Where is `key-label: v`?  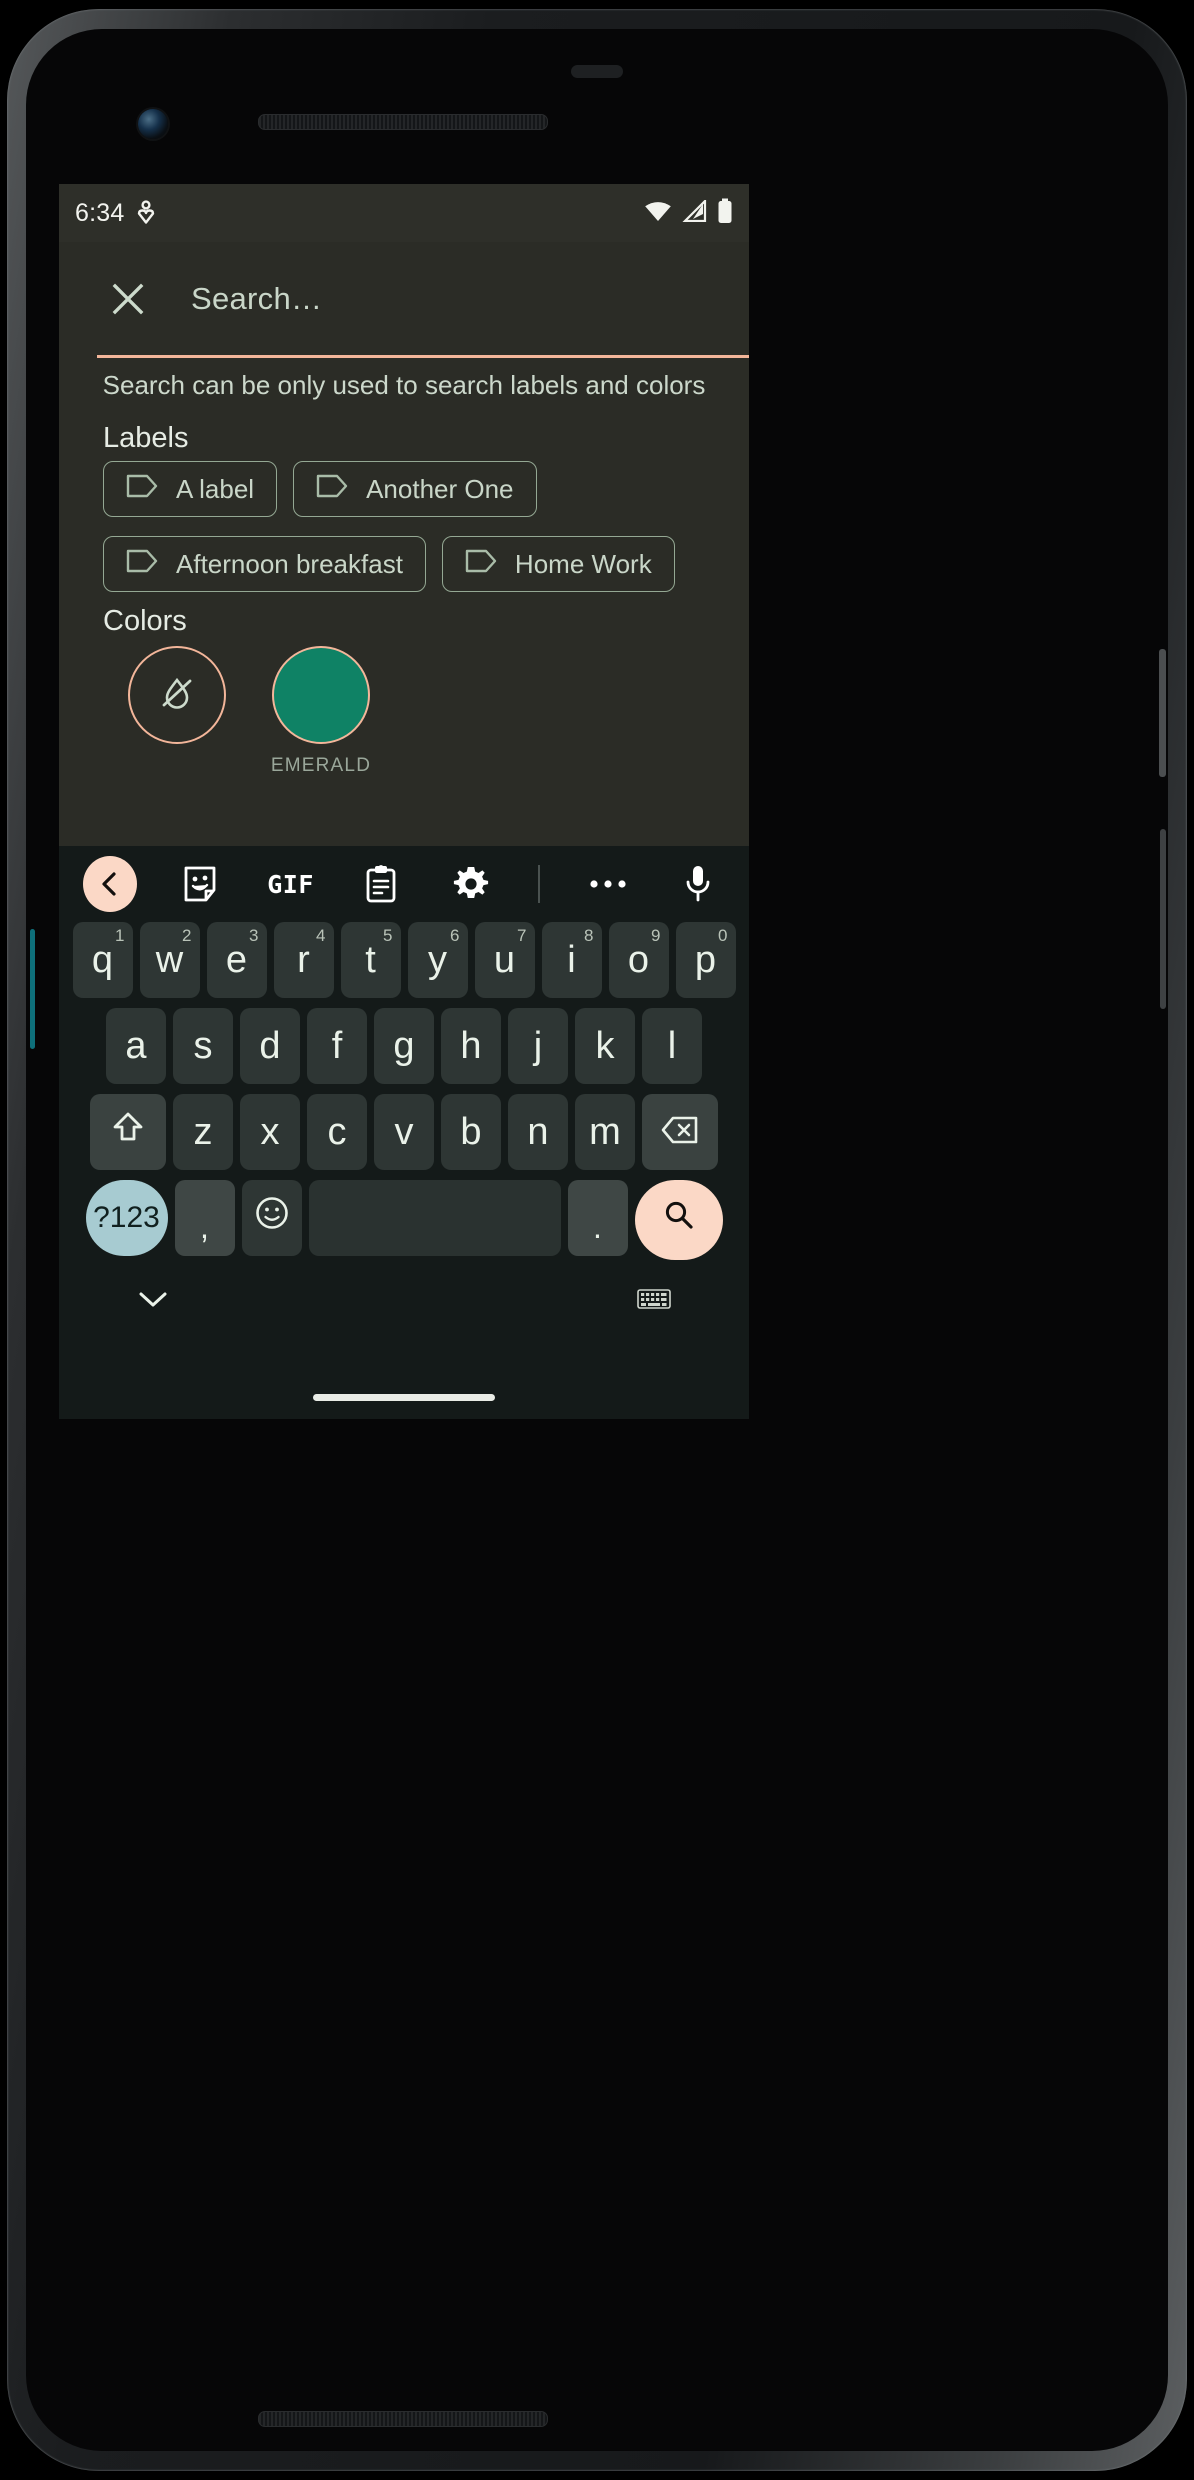
key-label: v is located at coordinates (404, 1131).